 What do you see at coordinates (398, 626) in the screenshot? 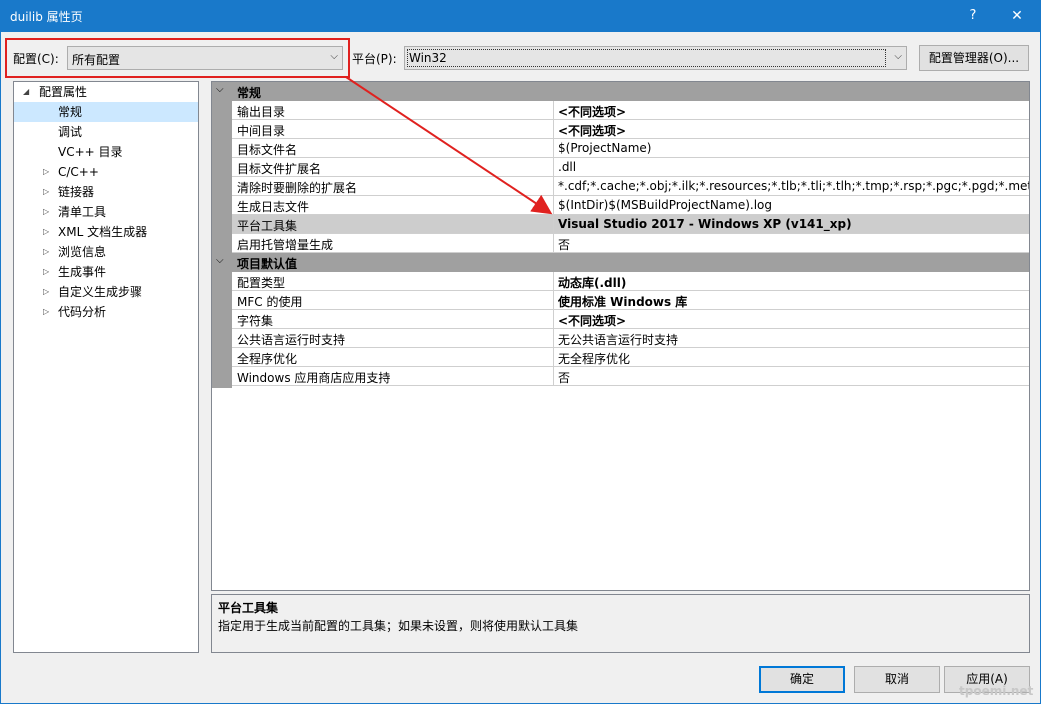
I see `description-text: 指定用于生成当前配置的工具集；如果未设置，则将使用默认工具集` at bounding box center [398, 626].